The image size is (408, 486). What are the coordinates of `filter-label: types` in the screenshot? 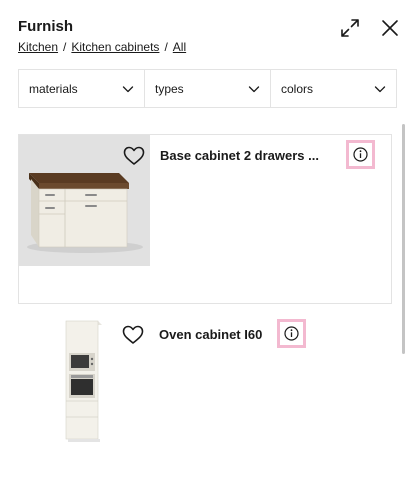 It's located at (169, 89).